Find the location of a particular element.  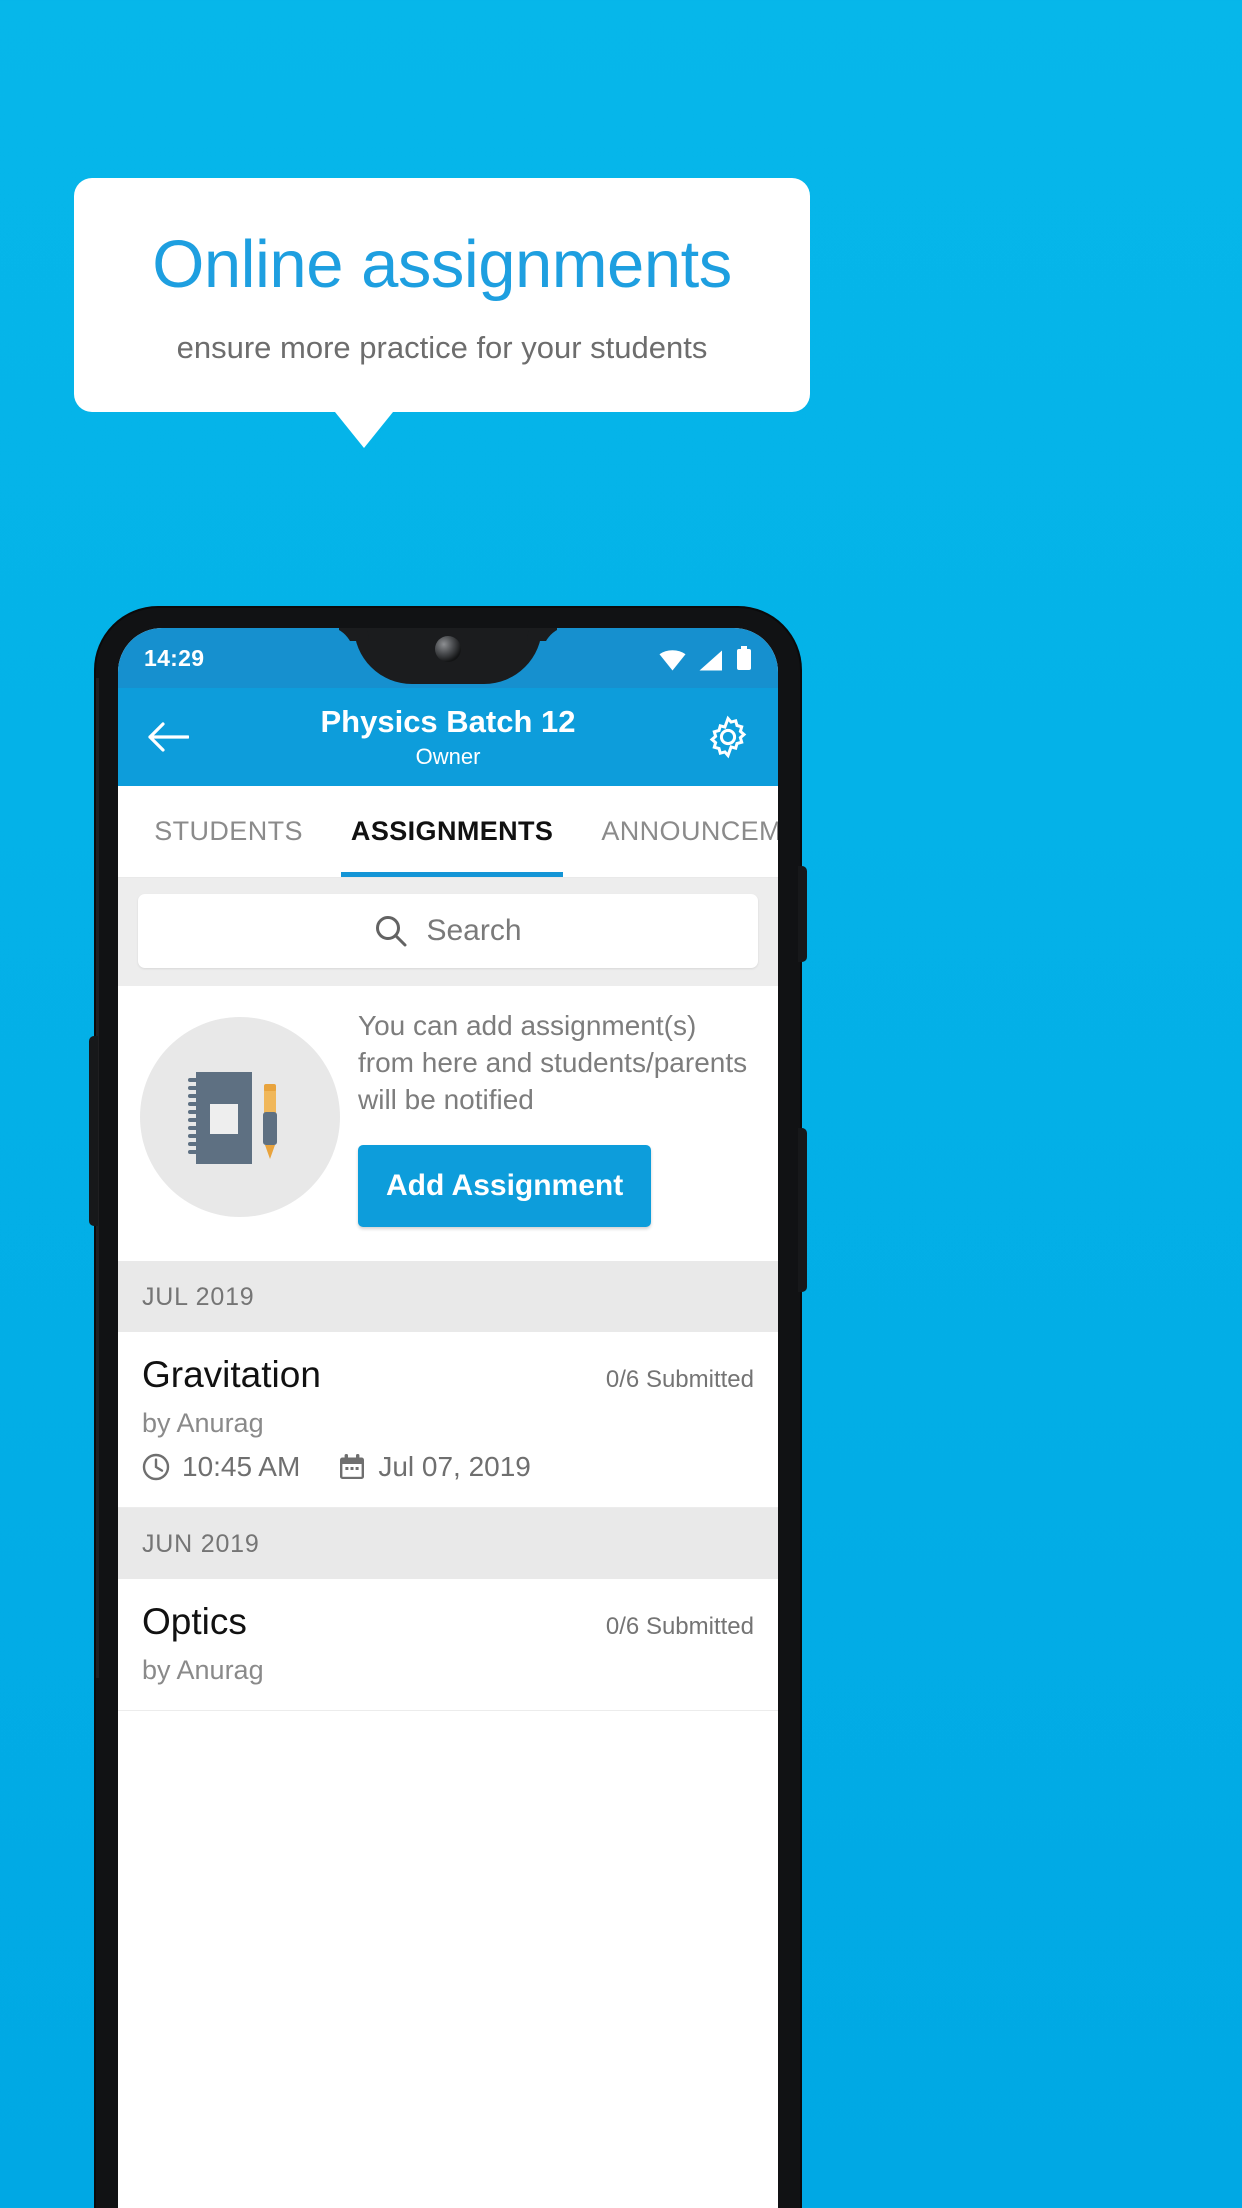

tab-overview: IEW is located at coordinates (124, 831).